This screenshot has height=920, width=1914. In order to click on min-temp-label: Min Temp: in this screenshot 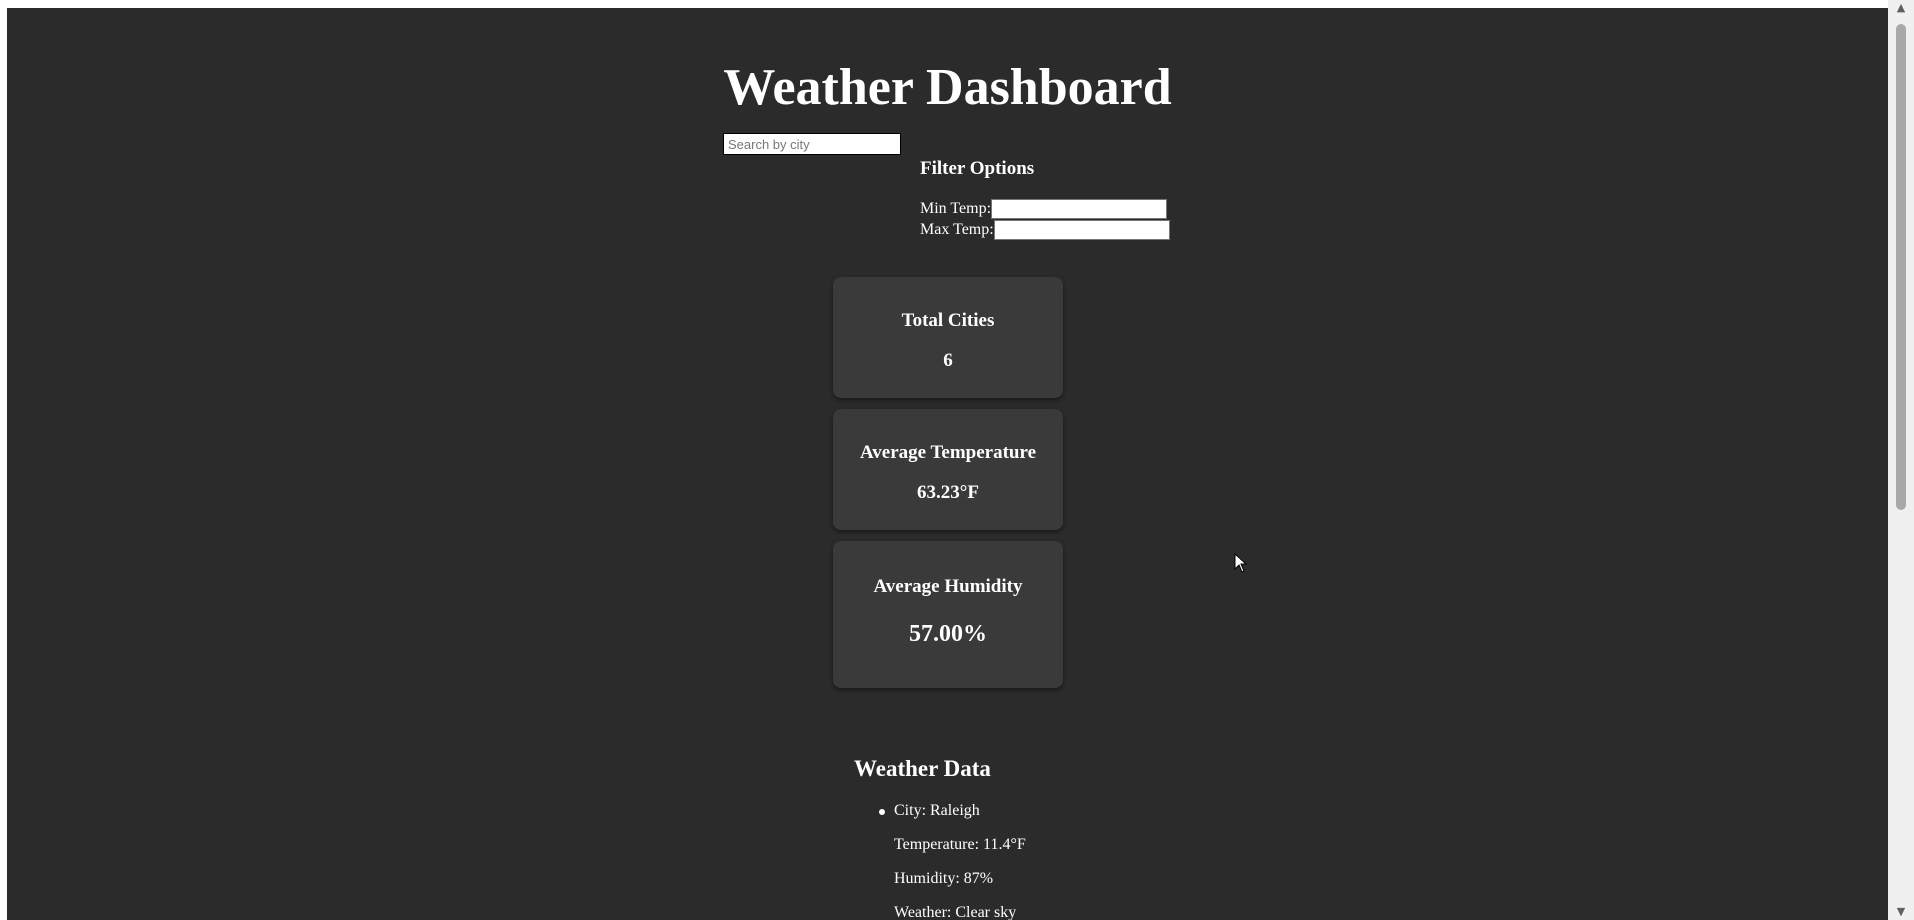, I will do `click(956, 208)`.